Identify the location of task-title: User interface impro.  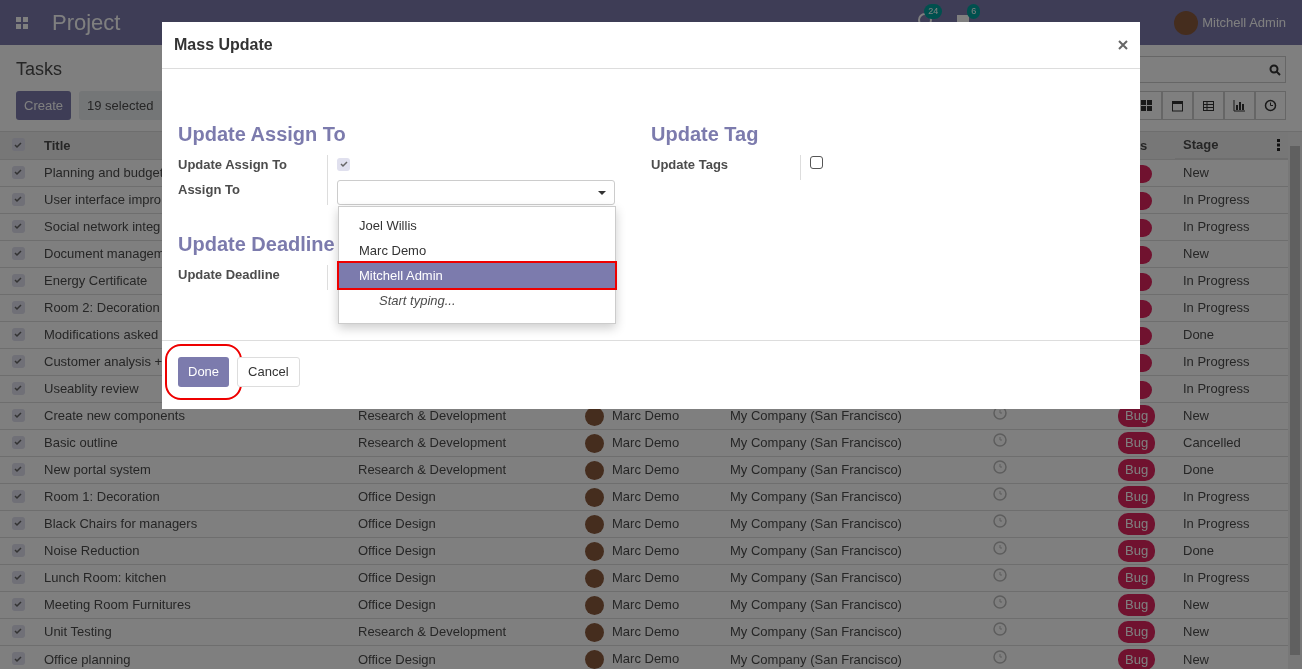
(103, 200).